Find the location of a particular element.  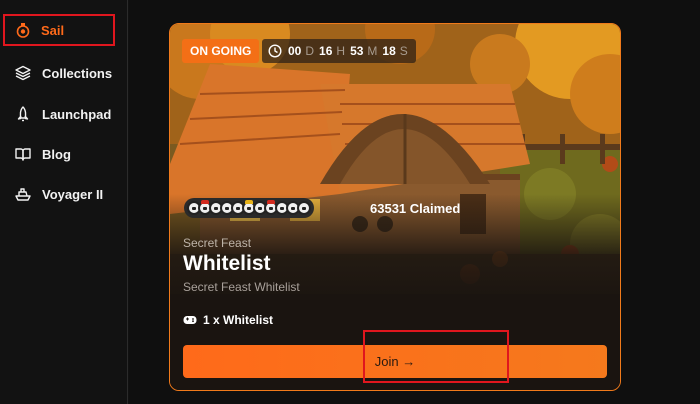

sidebar-item-blog: Blog is located at coordinates (64, 154).